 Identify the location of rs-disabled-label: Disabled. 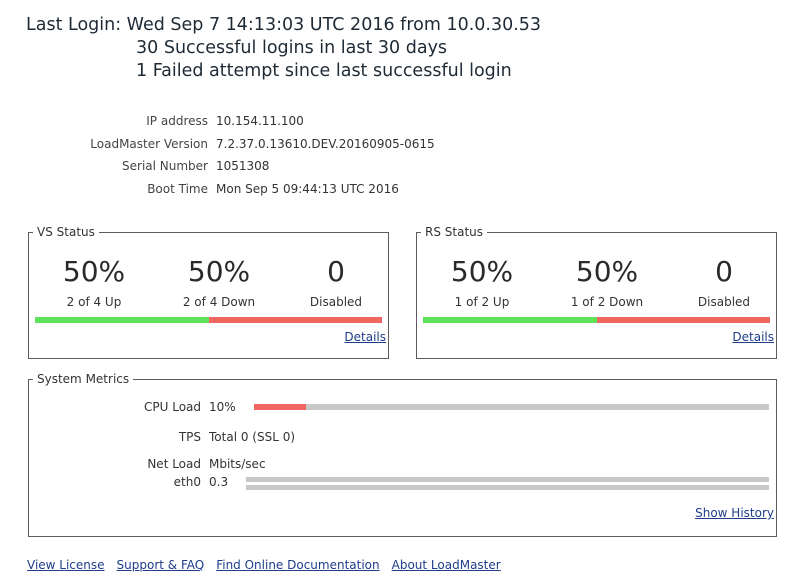
(724, 302).